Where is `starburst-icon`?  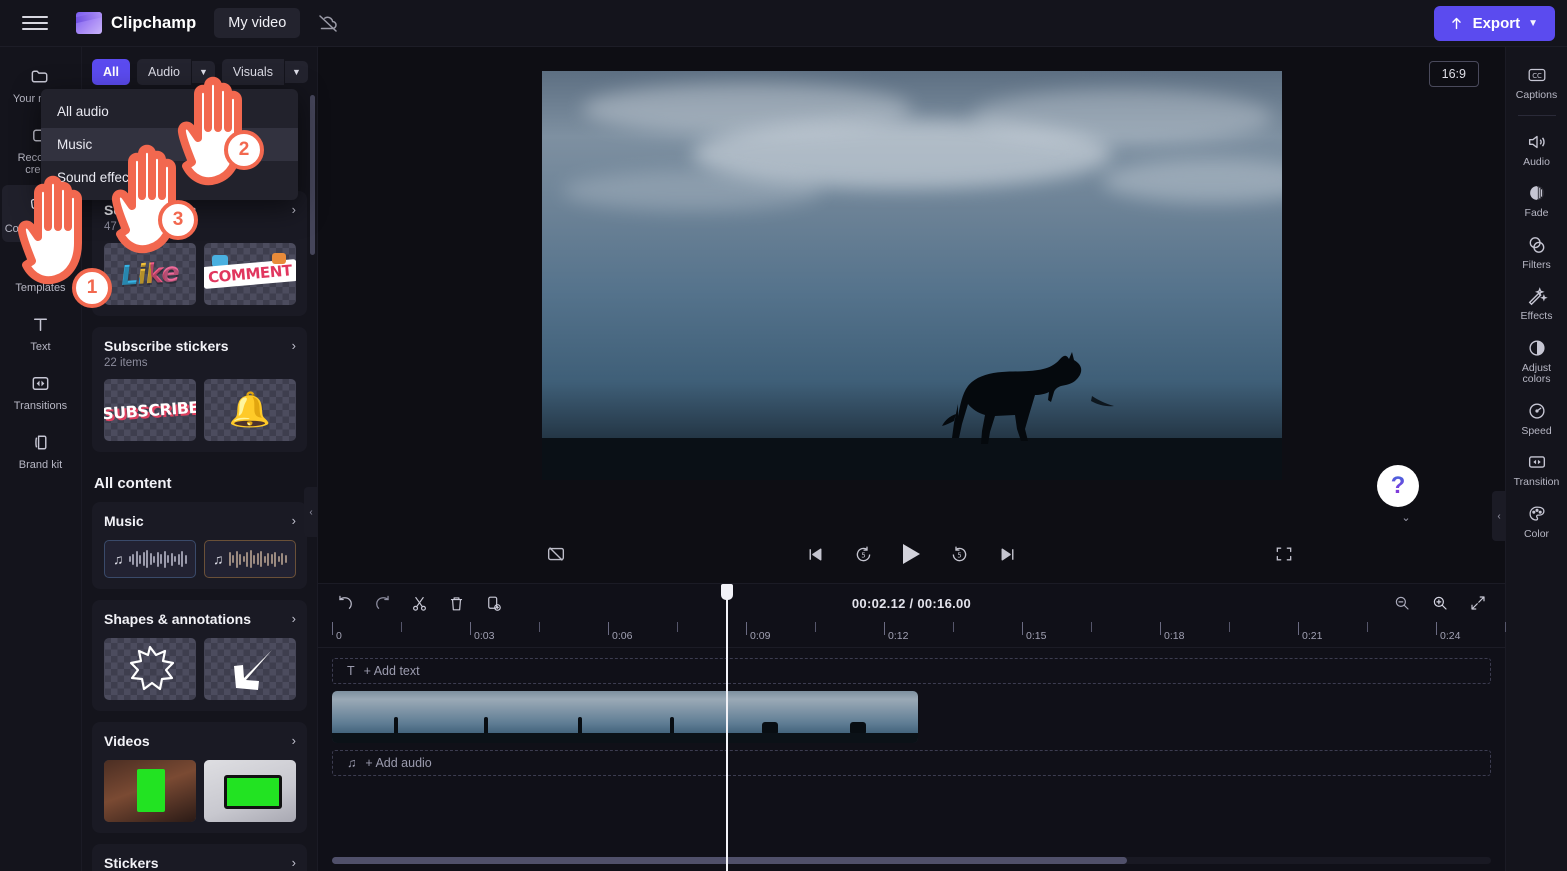 starburst-icon is located at coordinates (150, 669).